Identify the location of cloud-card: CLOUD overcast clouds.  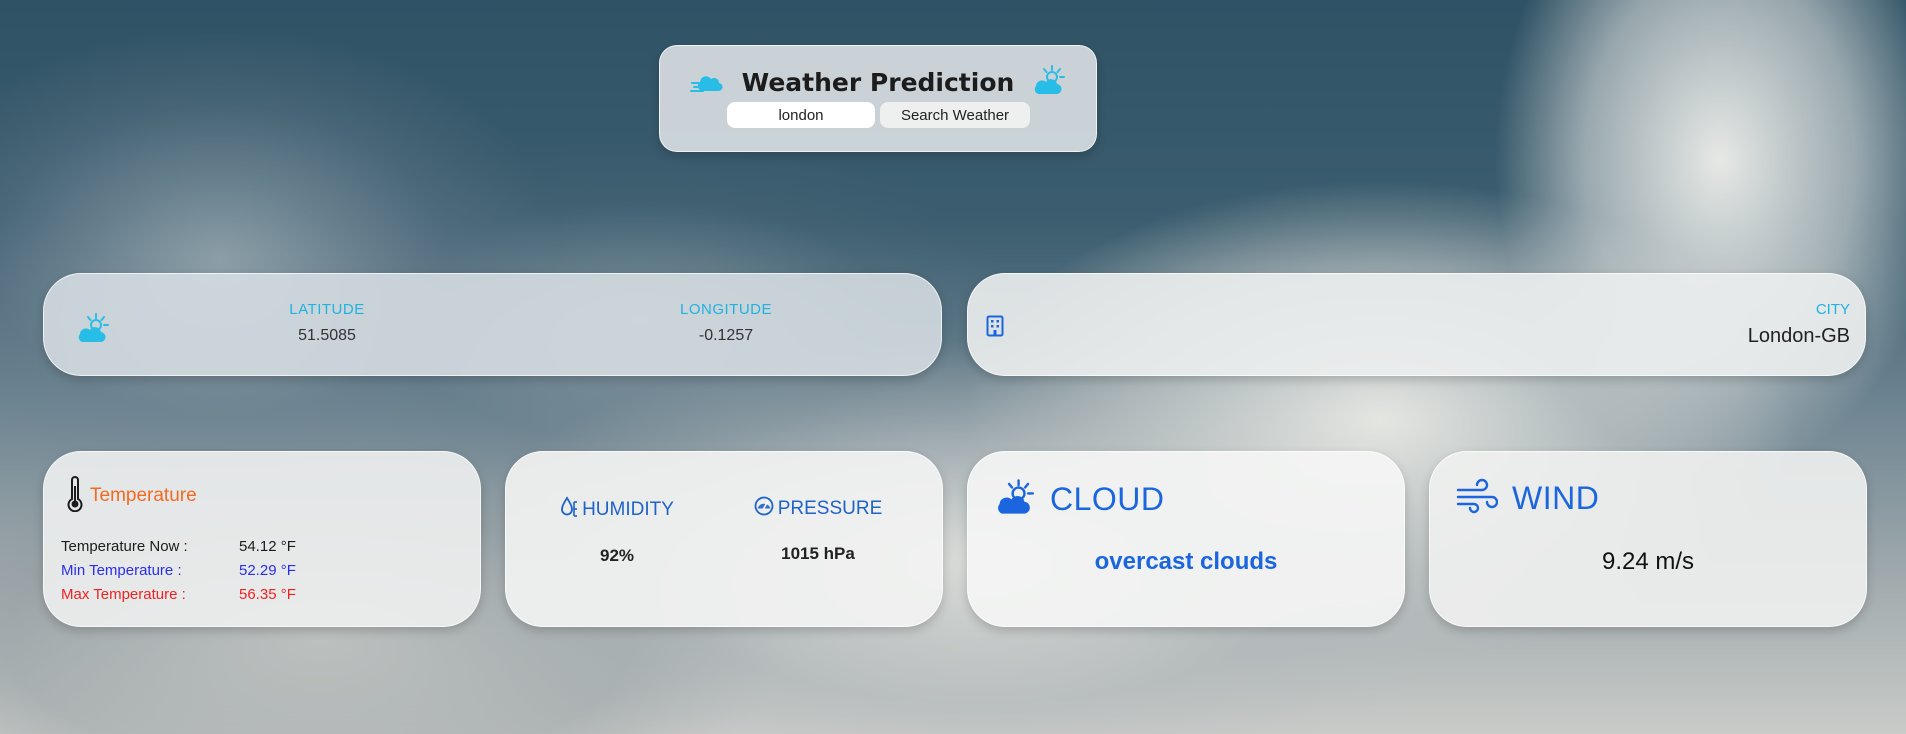
(1186, 539).